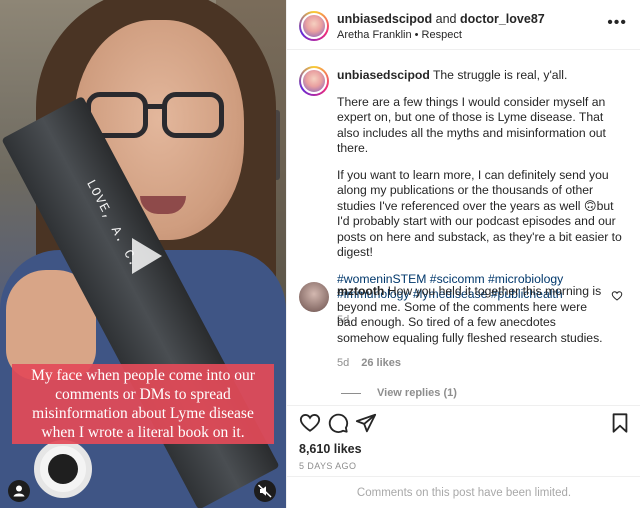  Describe the element at coordinates (463, 492) in the screenshot. I see `comments-limited-notice: Comments on this post have been limited.` at that location.